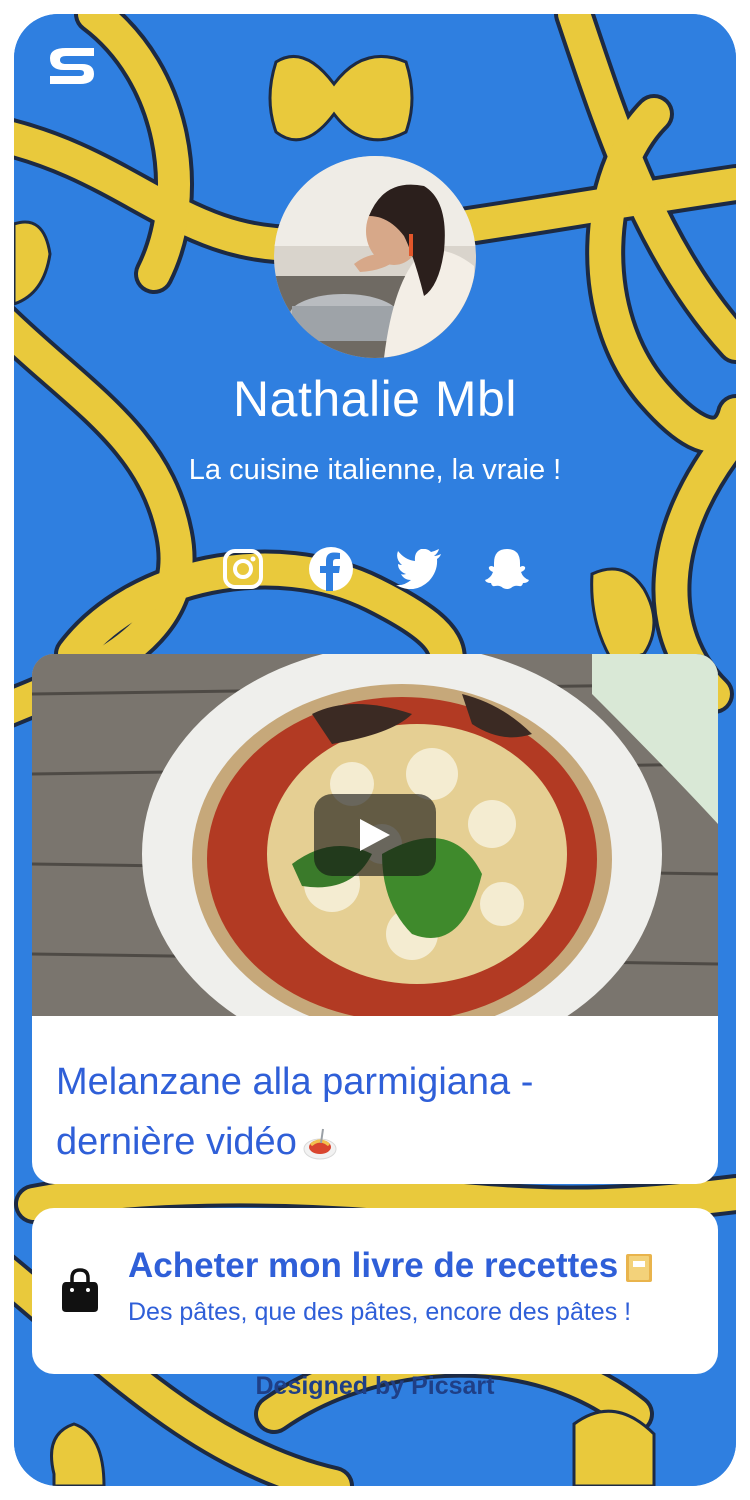  What do you see at coordinates (375, 399) in the screenshot?
I see `profile-name: Nathalie Mbl` at bounding box center [375, 399].